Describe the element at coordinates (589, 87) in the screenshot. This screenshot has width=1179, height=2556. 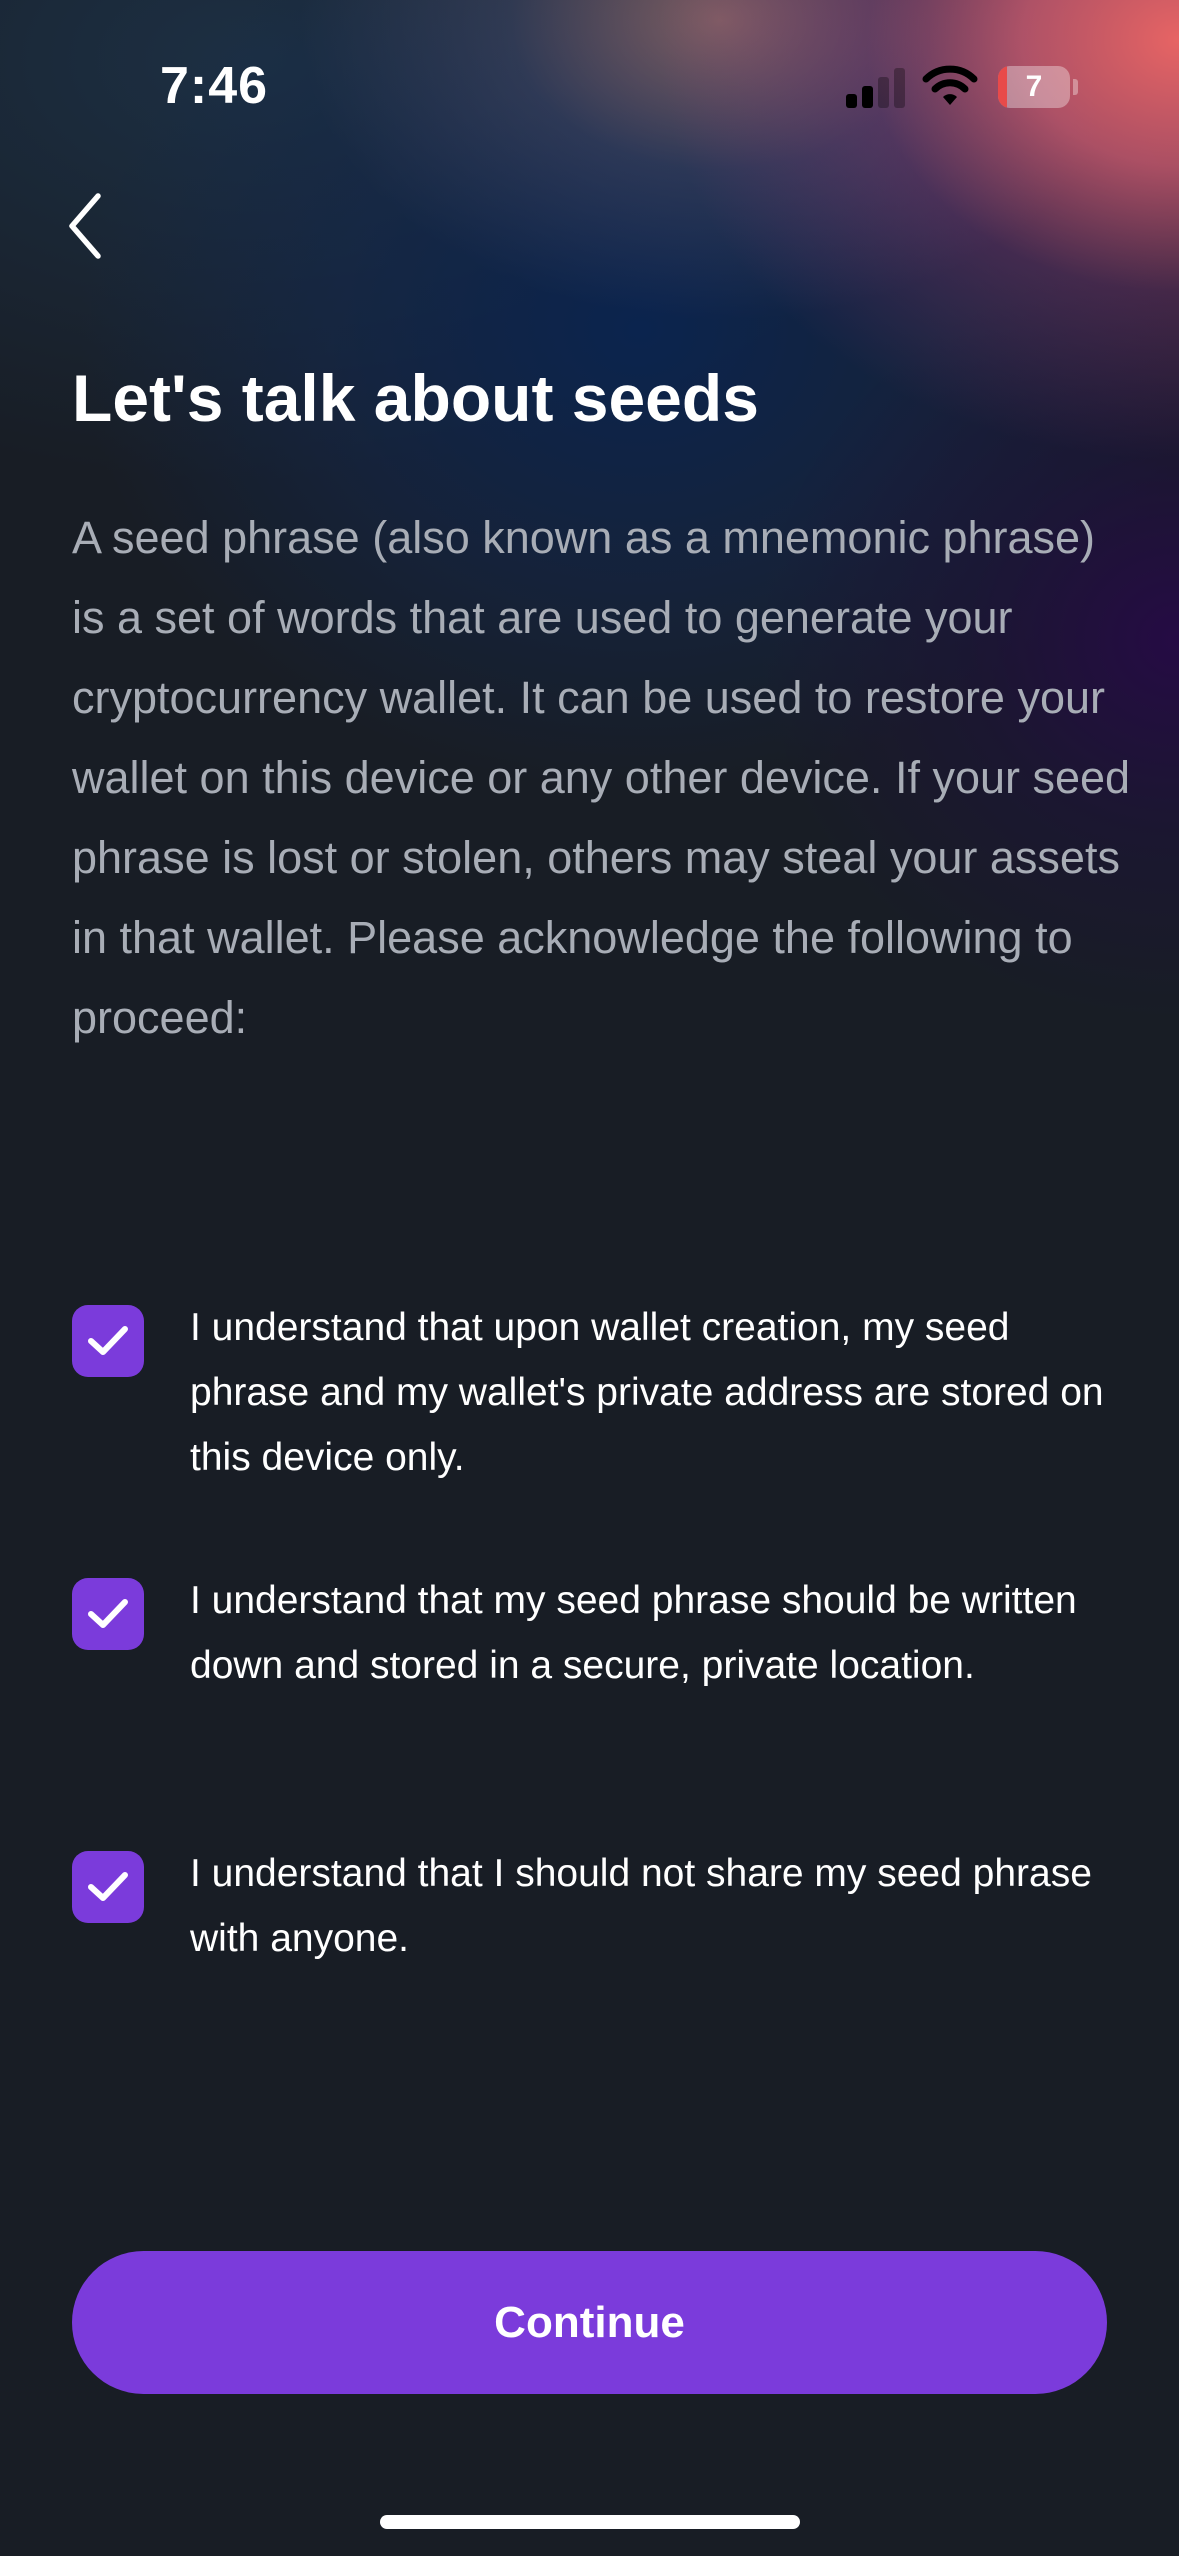
I see `status-bar: 7:46 7` at that location.